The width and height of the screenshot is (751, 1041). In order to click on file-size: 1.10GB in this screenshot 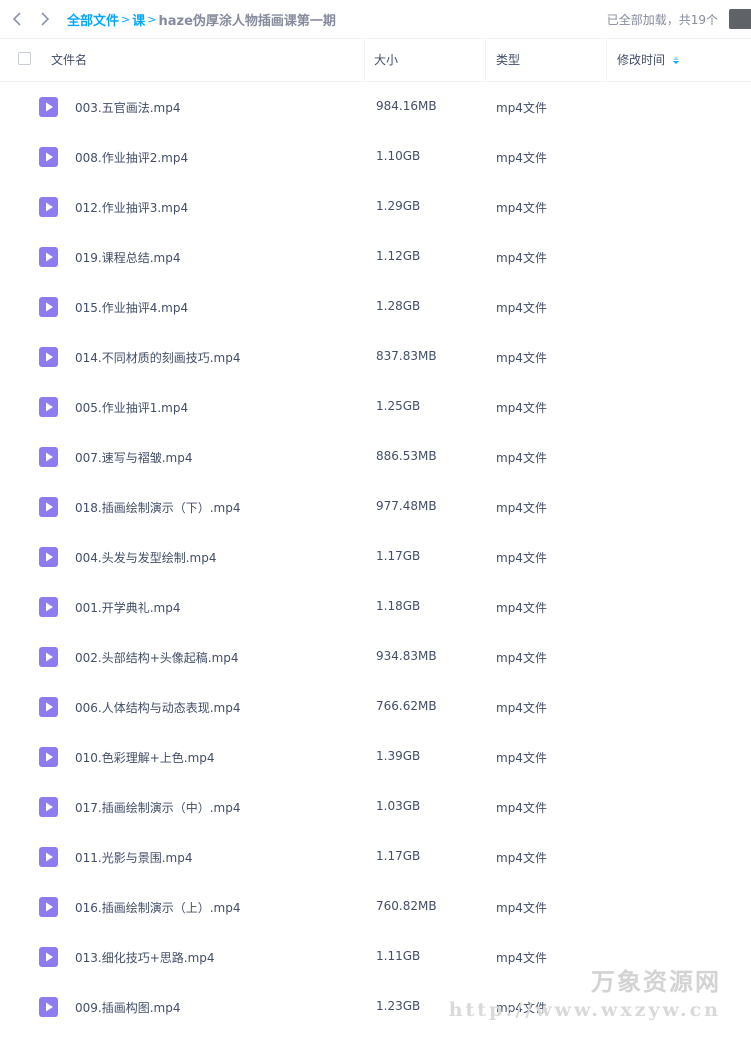, I will do `click(398, 156)`.